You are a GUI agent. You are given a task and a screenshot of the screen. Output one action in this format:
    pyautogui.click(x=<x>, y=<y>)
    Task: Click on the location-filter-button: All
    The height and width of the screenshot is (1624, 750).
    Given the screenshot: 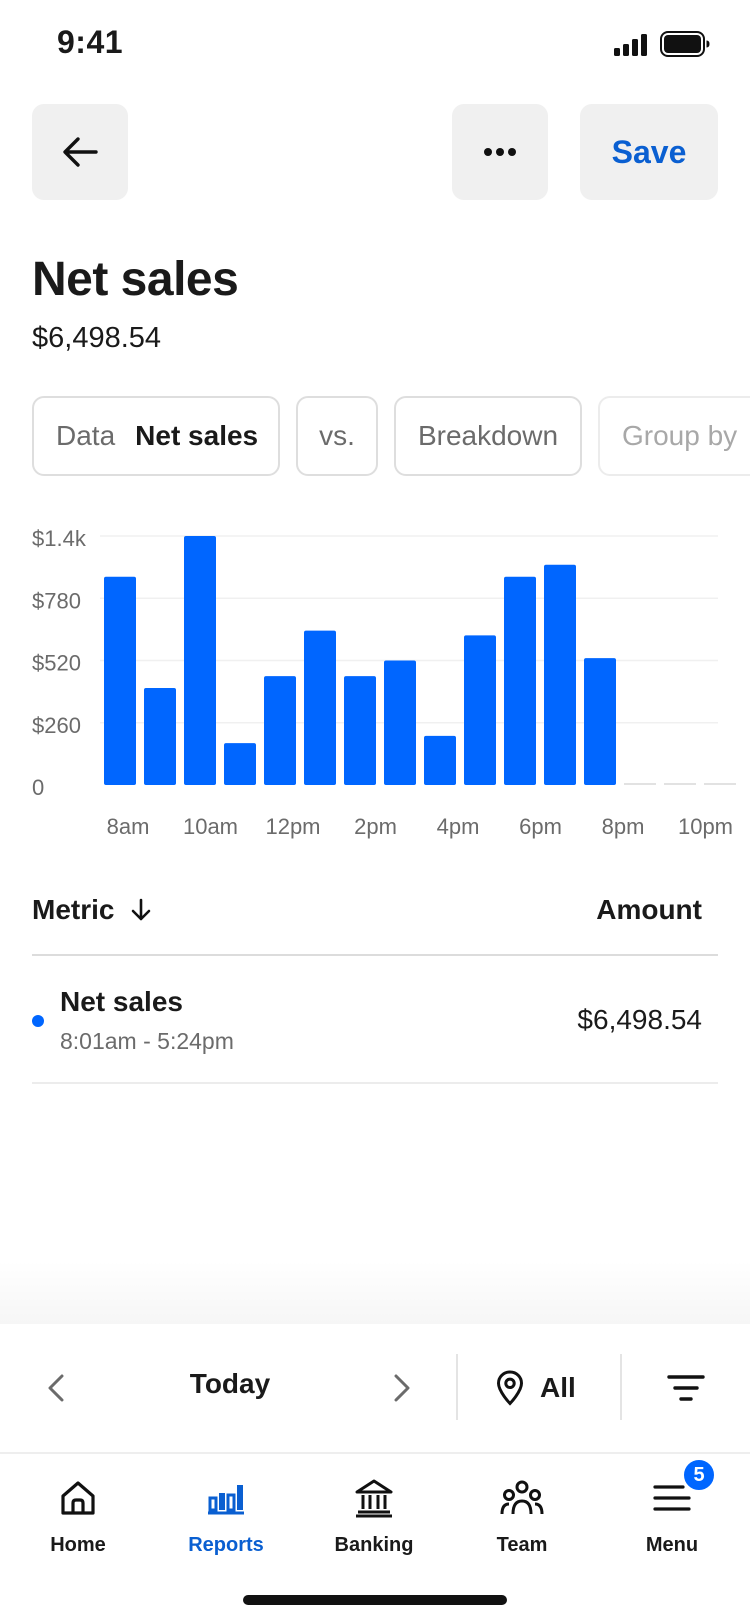 What is the action you would take?
    pyautogui.click(x=536, y=1388)
    